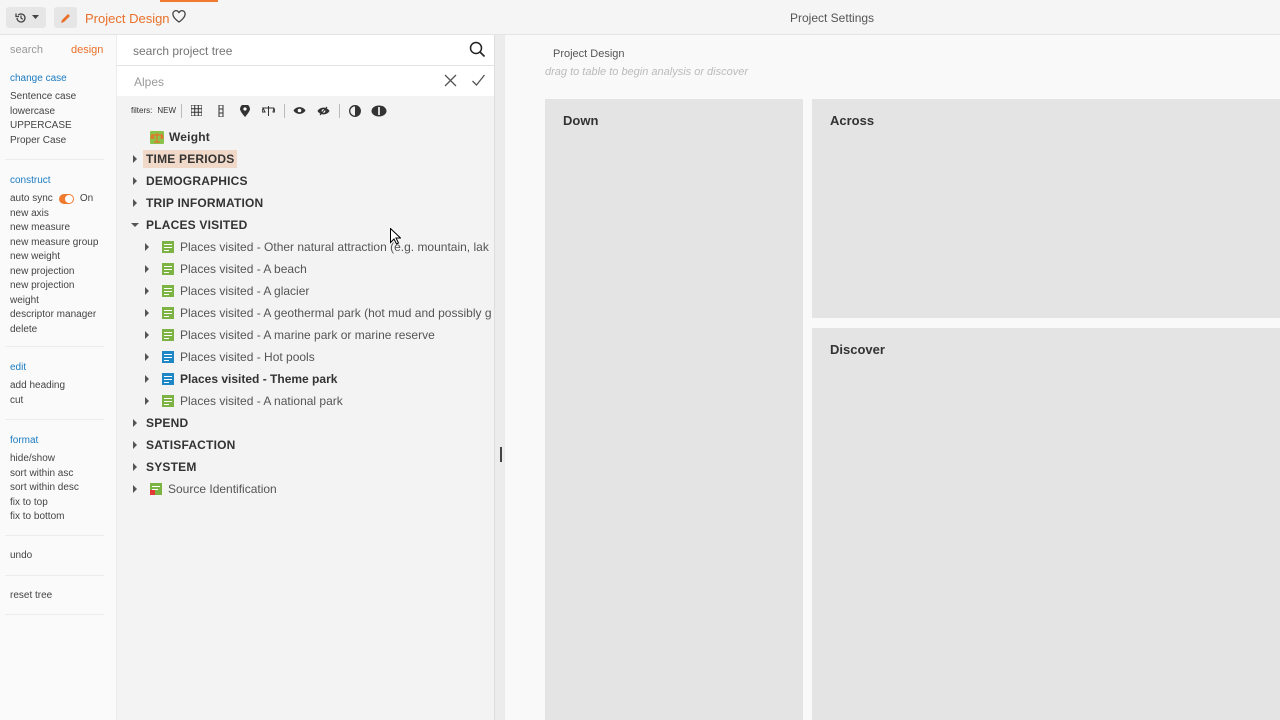  What do you see at coordinates (57, 503) in the screenshot?
I see `menu-item-fix-top: fix to top` at bounding box center [57, 503].